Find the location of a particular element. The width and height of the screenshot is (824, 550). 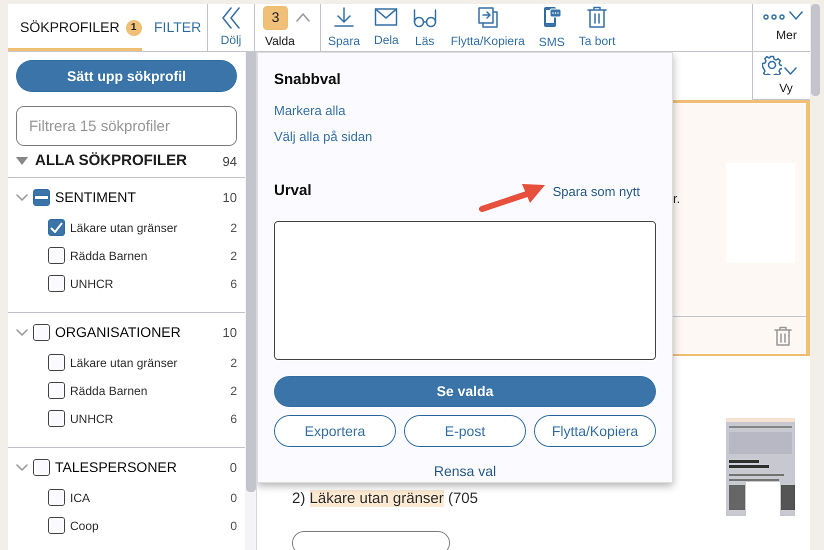

toolbar-button: Ta bort is located at coordinates (597, 27).